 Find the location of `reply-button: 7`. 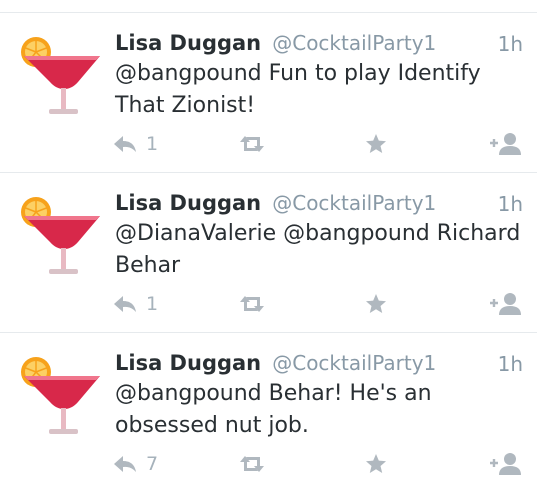

reply-button: 7 is located at coordinates (135, 464).